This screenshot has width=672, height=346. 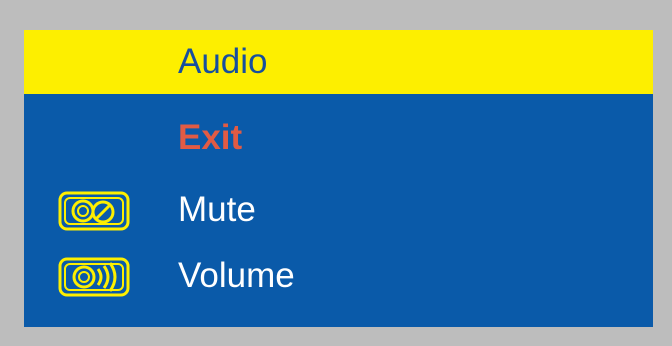 What do you see at coordinates (217, 209) in the screenshot?
I see `mute-label: Mute` at bounding box center [217, 209].